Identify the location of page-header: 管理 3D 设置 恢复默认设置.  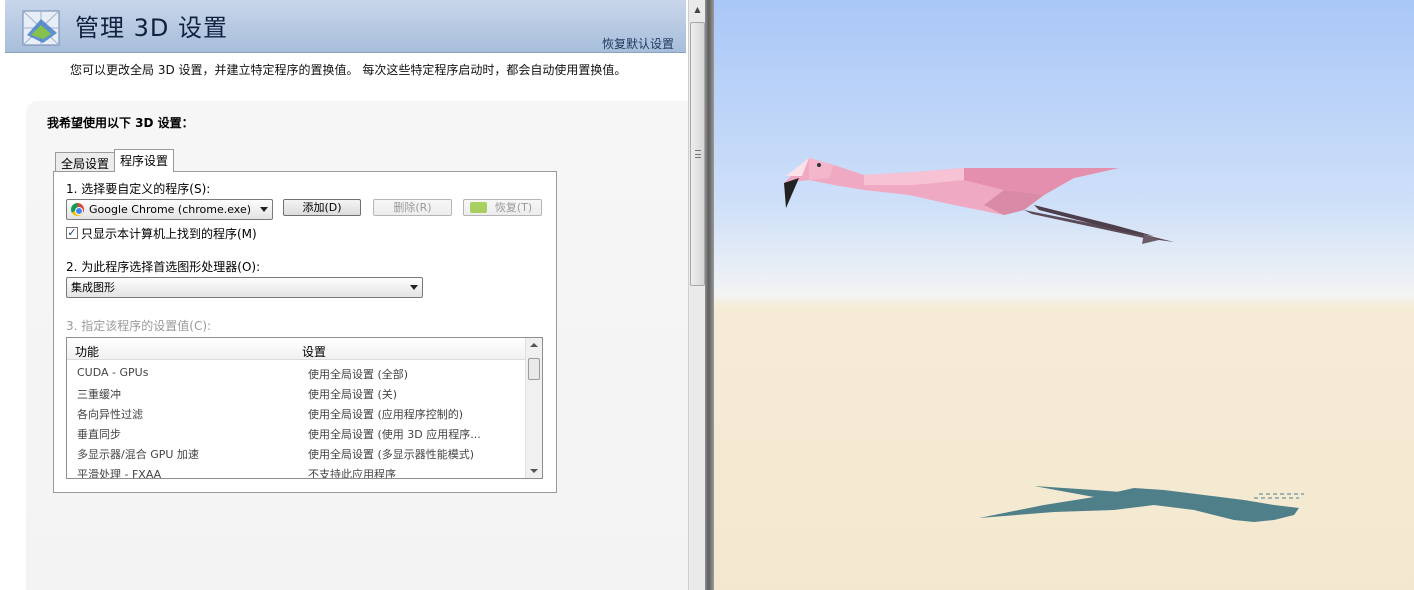
(345, 26).